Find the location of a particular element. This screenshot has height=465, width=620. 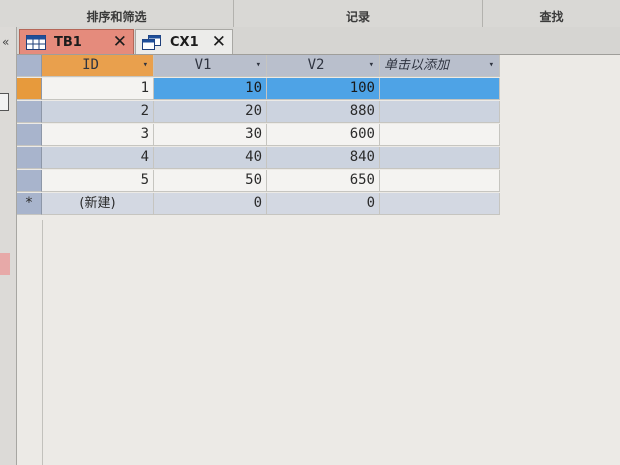

column-header-label: 单击以添加 is located at coordinates (417, 65).